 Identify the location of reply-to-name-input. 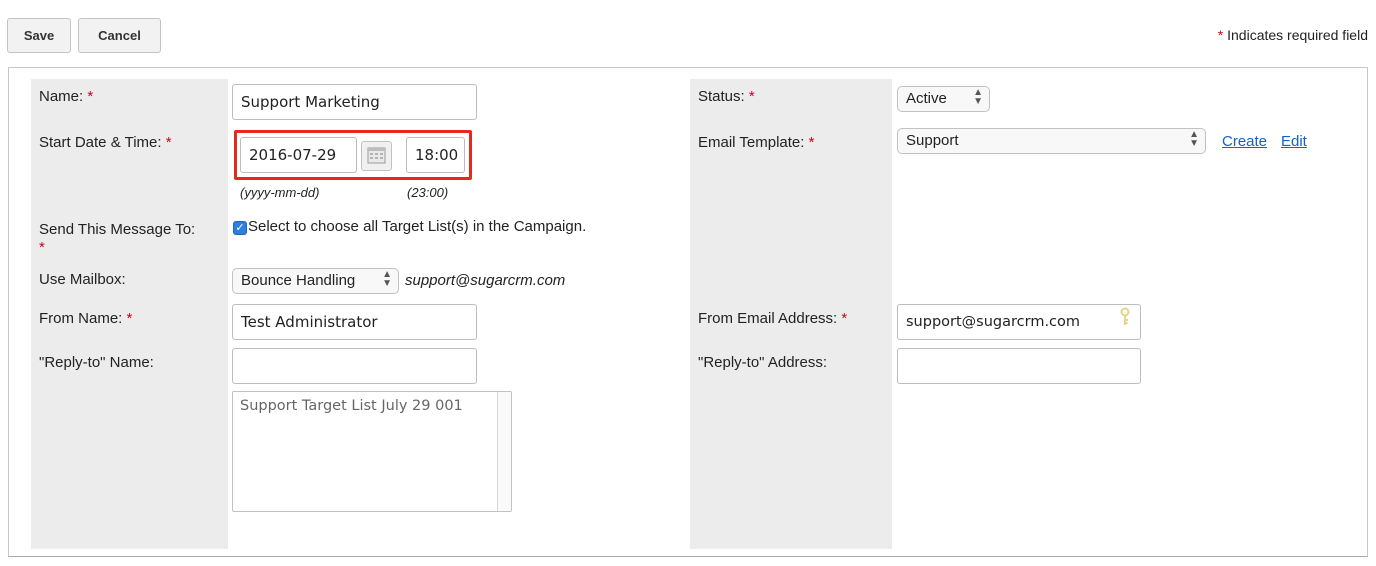
(354, 366).